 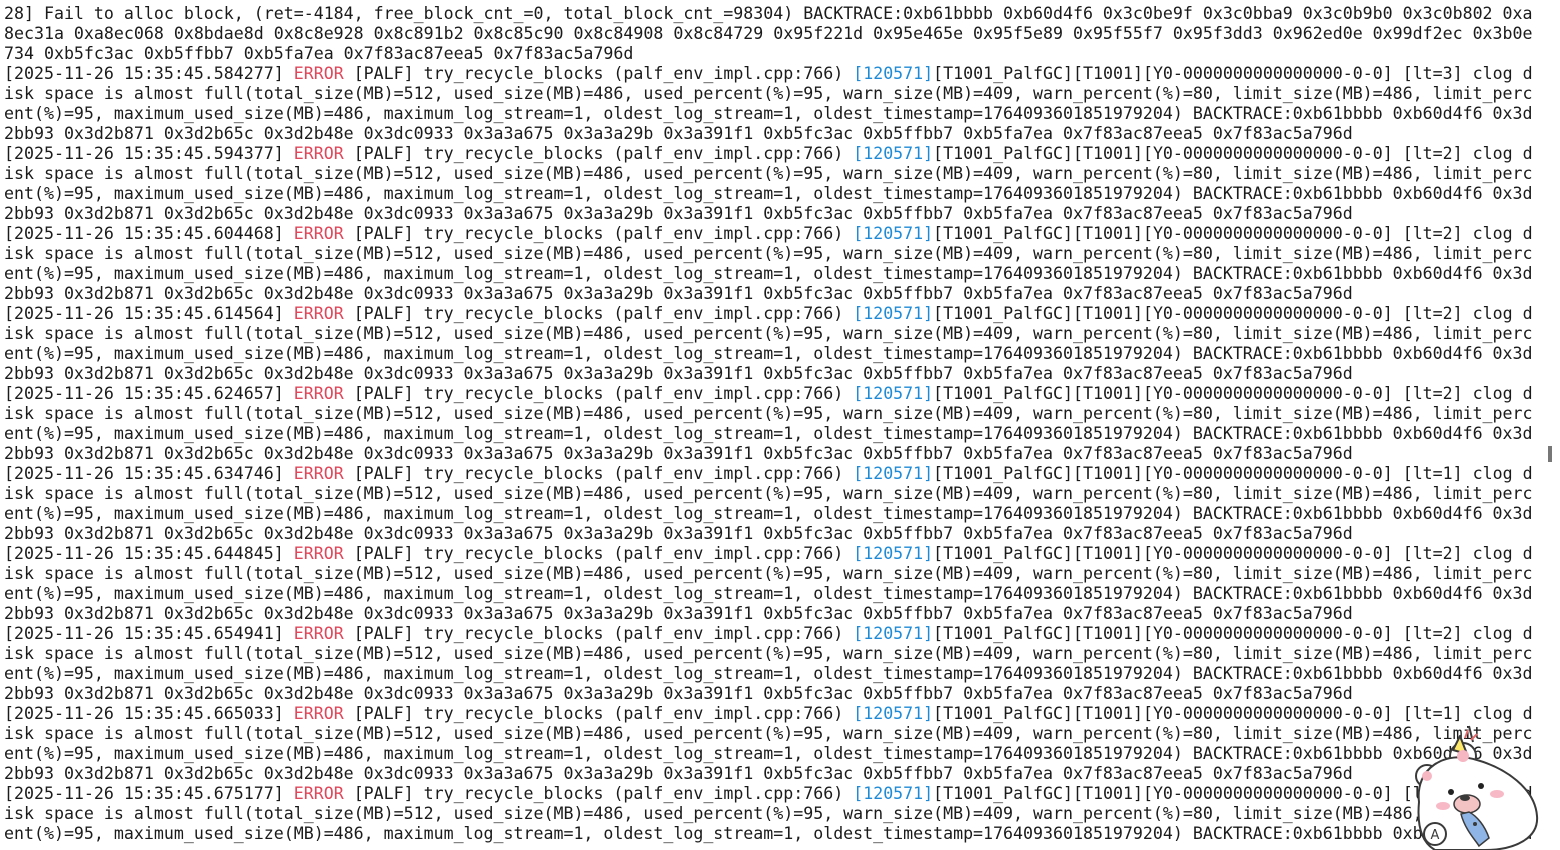 I want to click on log-timestamp: [2025-11-26 15:35:45.604468], so click(x=144, y=233).